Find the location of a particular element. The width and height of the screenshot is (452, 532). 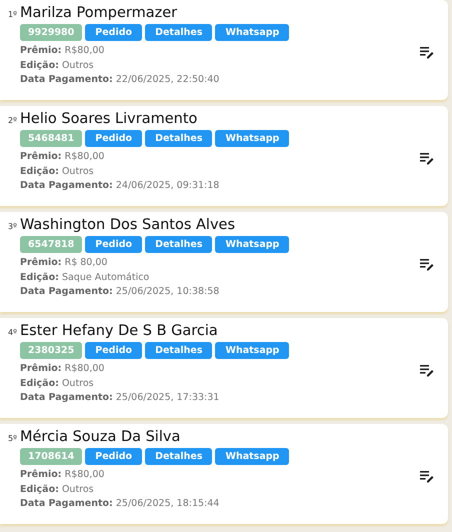

code-badge: 6547818 is located at coordinates (51, 244).